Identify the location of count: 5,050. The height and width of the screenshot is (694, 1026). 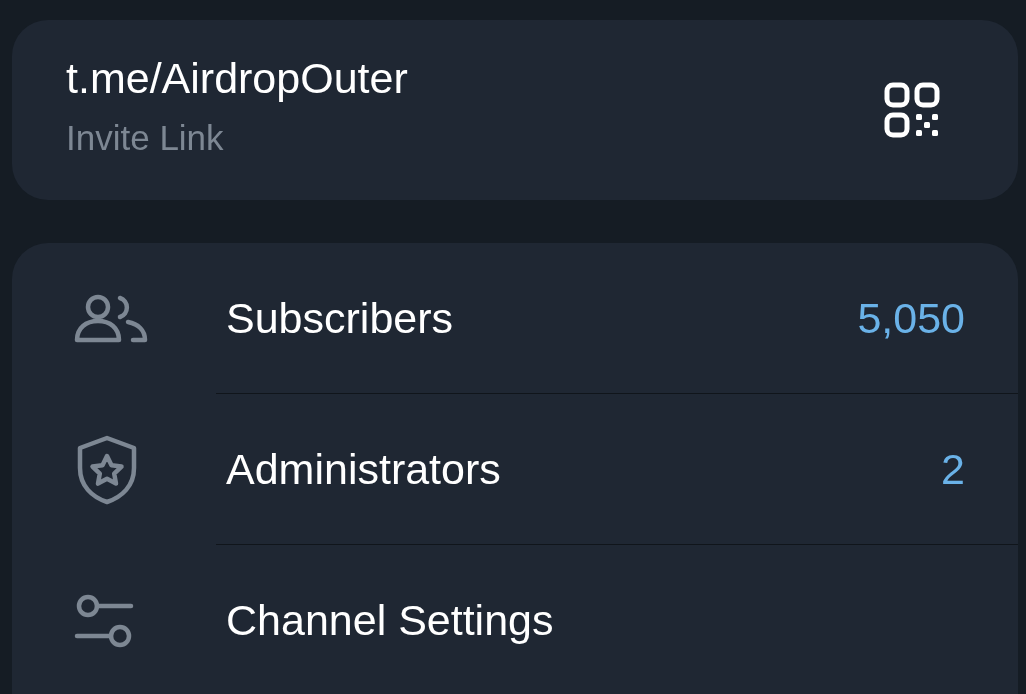
(911, 318).